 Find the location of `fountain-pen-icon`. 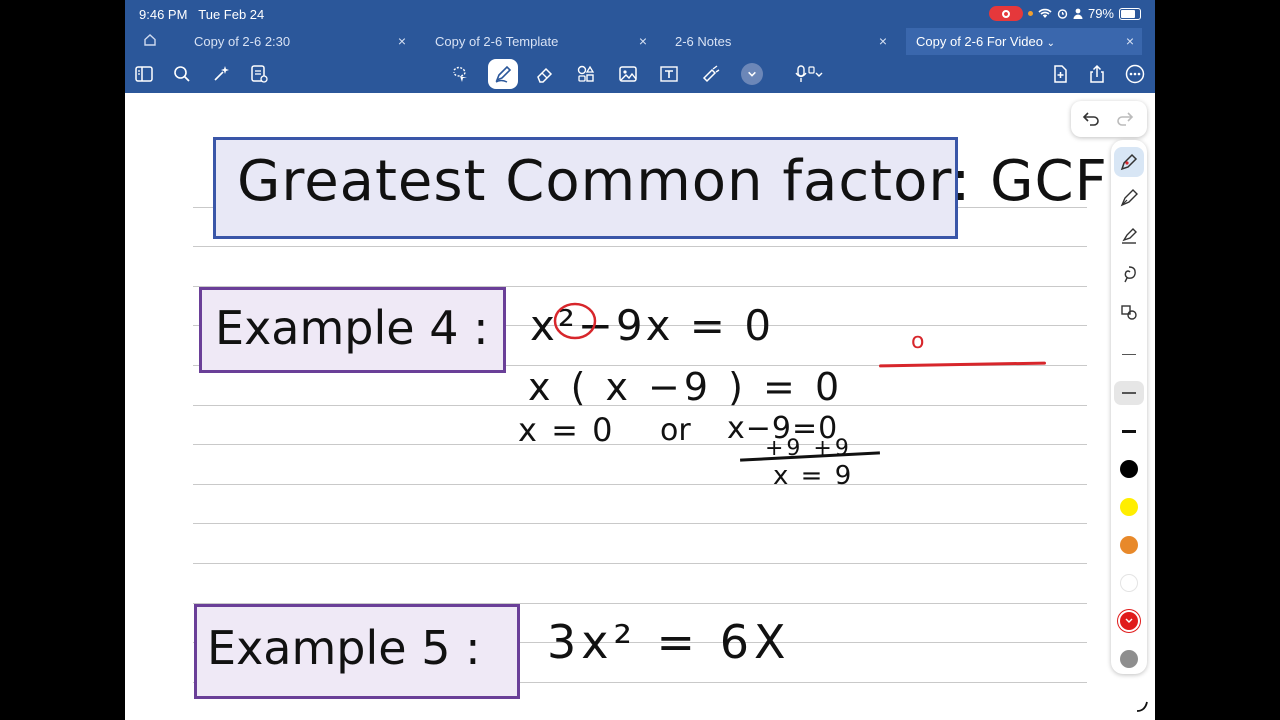

fountain-pen-icon is located at coordinates (1129, 198).